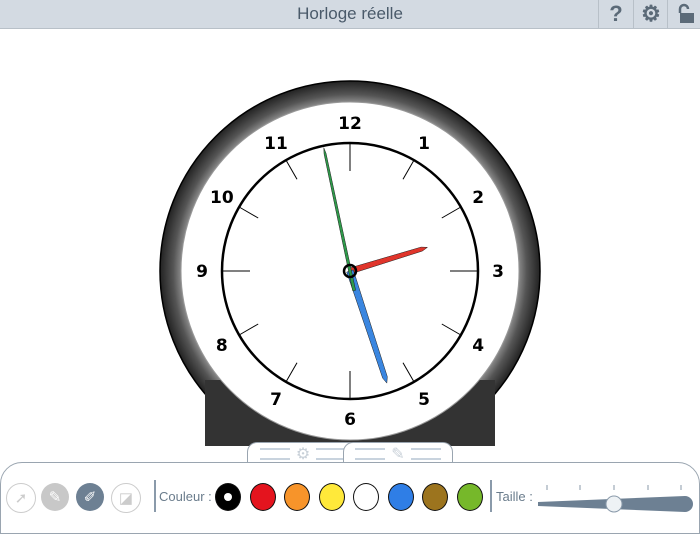  I want to click on clock-number: 7, so click(276, 400).